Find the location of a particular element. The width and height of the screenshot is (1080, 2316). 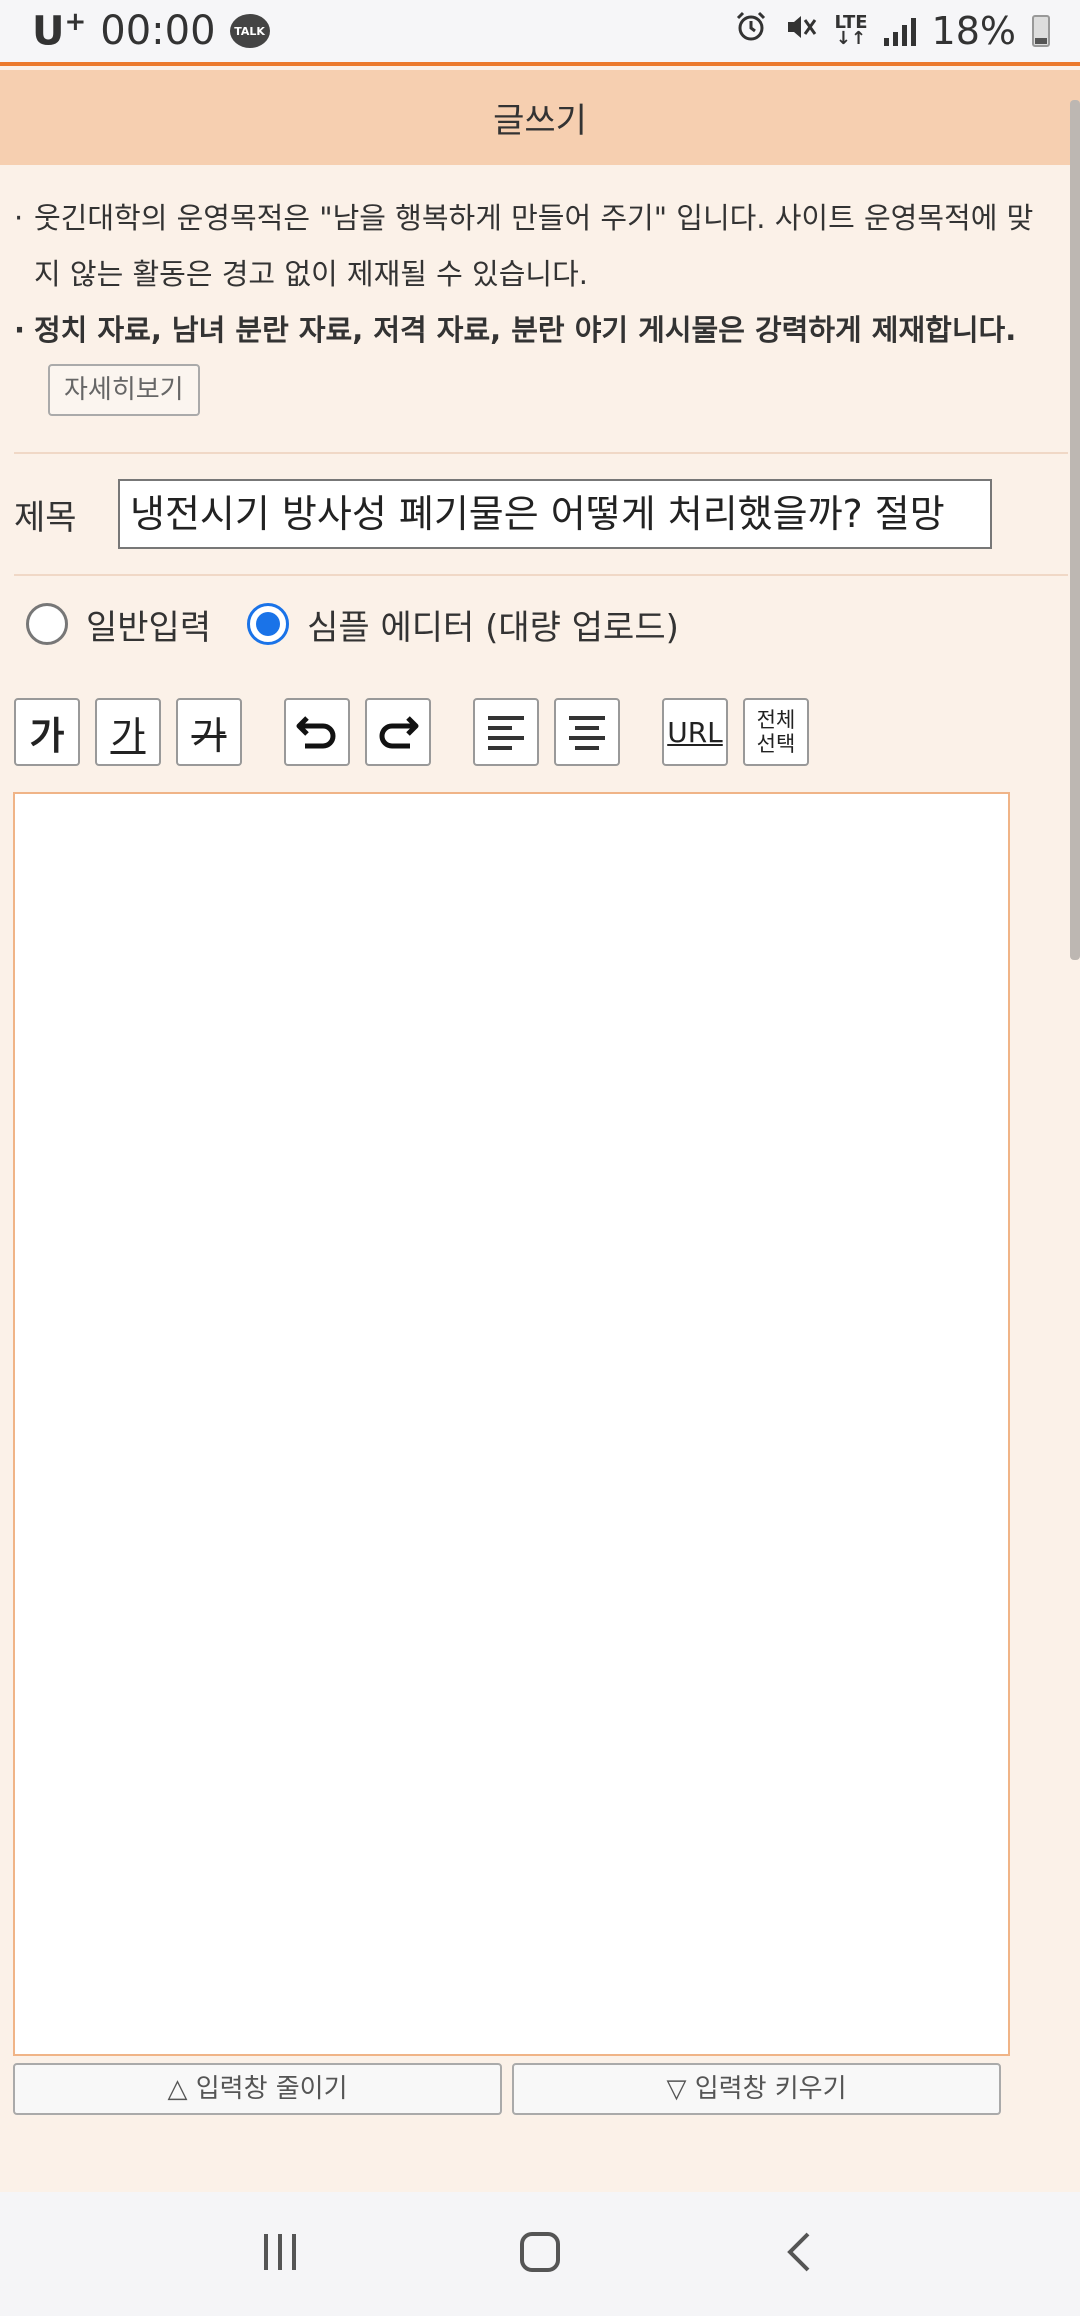

title-row: 제목 냉전시기 방사성 폐기물은 어떻게 처리했을까? 절망 is located at coordinates (514, 514).